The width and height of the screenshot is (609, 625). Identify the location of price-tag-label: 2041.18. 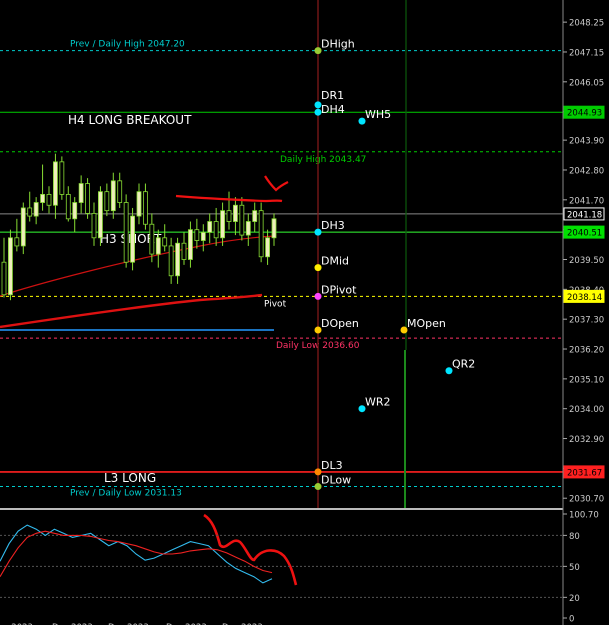
(584, 215).